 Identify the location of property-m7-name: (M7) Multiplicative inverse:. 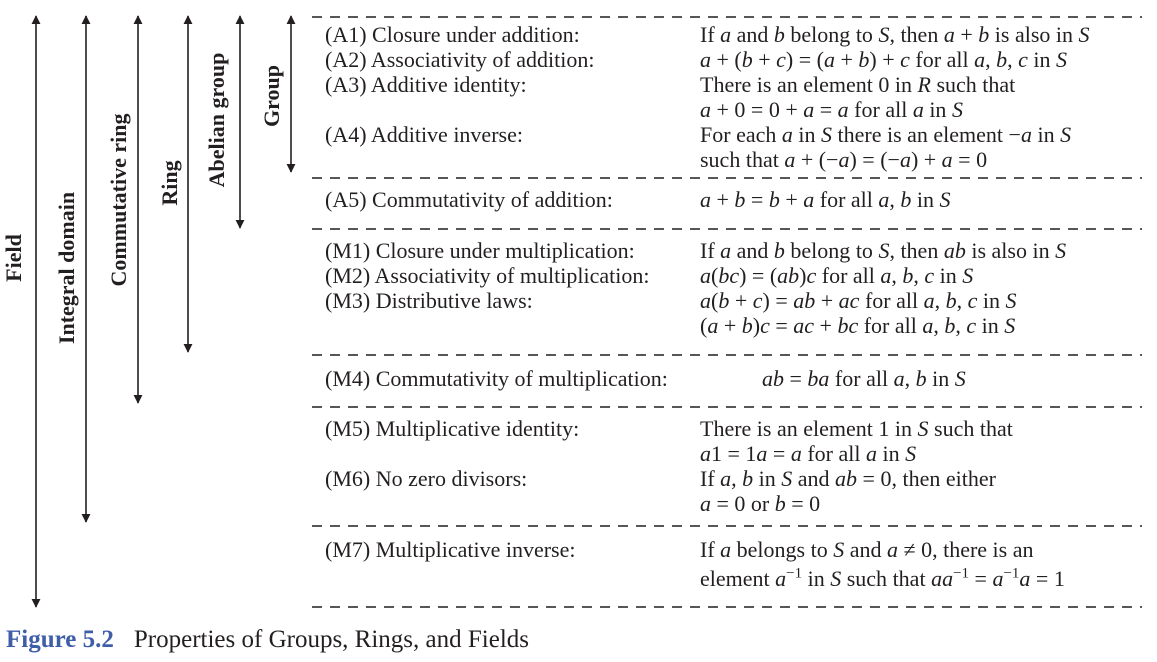
(450, 549).